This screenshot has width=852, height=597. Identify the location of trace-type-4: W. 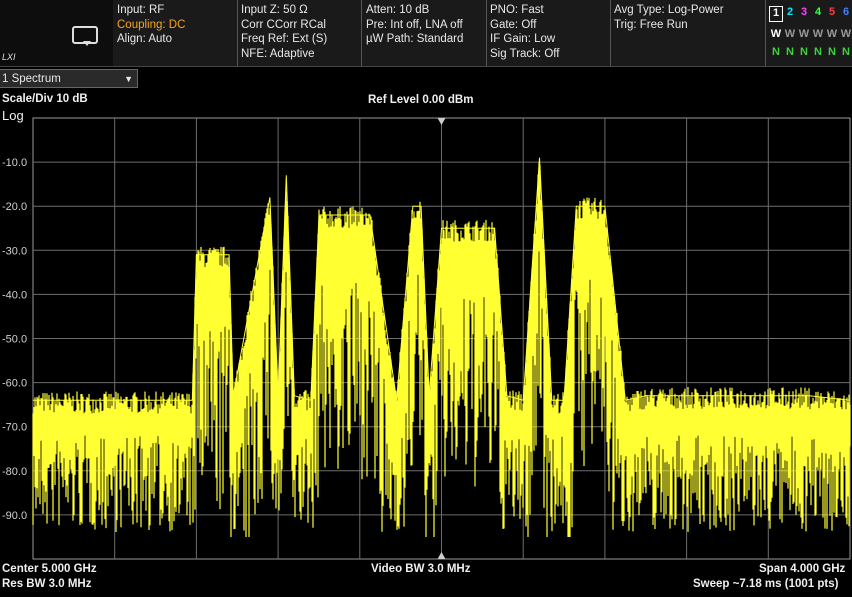
(818, 34).